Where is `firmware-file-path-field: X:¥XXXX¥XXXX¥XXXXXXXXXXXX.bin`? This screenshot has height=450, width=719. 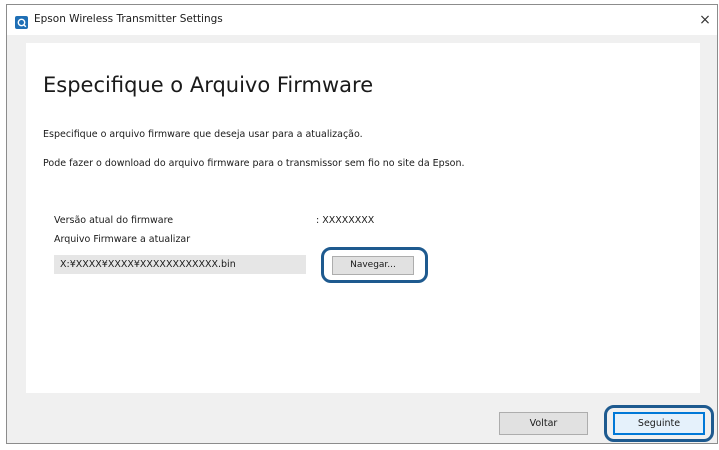
firmware-file-path-field: X:¥XXXX¥XXXX¥XXXXXXXXXXXX.bin is located at coordinates (180, 264).